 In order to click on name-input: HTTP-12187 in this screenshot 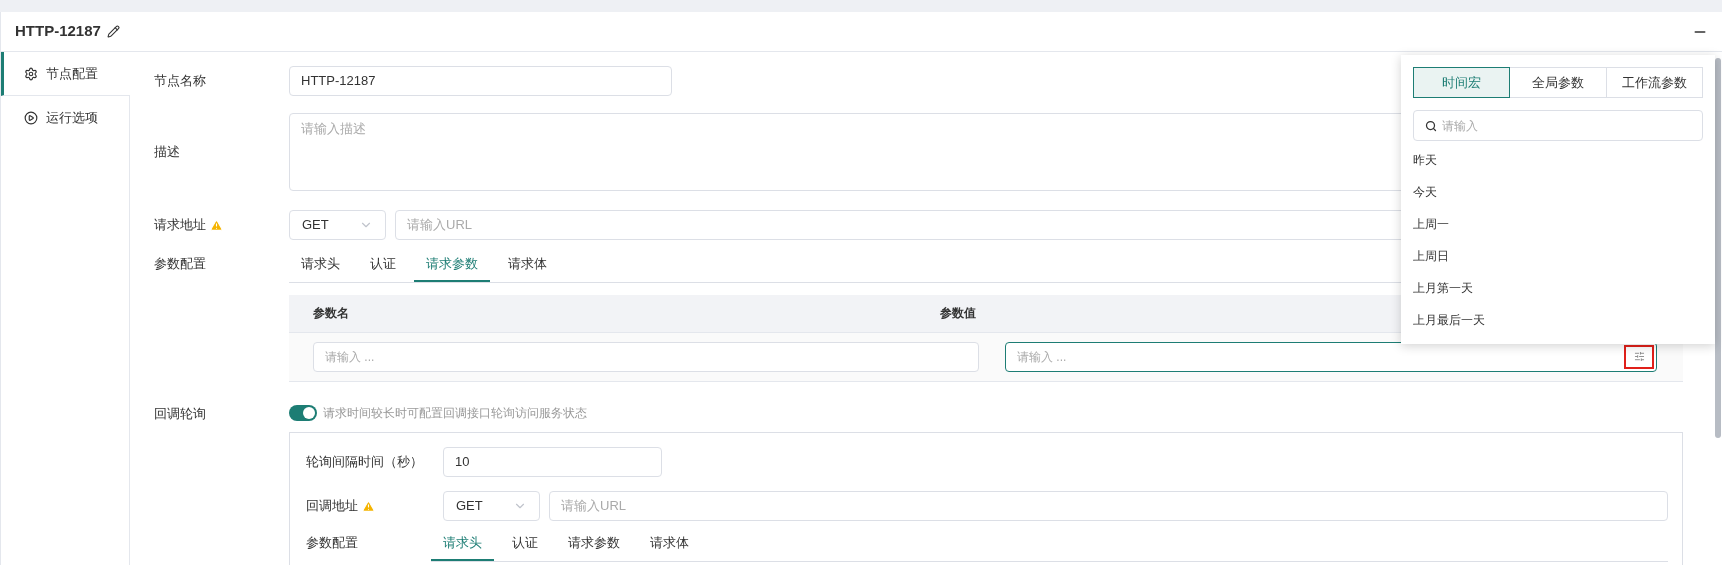, I will do `click(480, 81)`.